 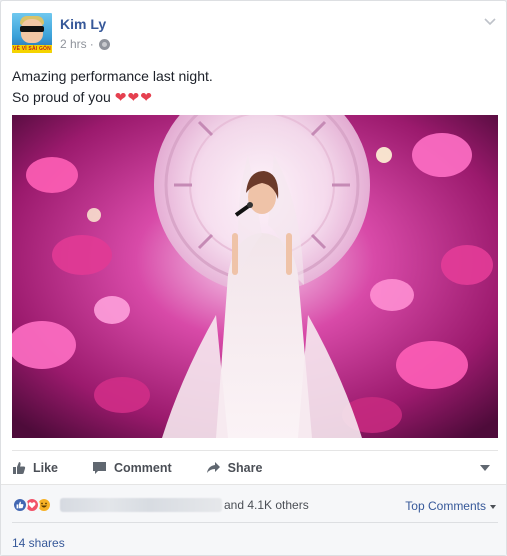 I want to click on author-name: Kim Ly, so click(x=83, y=24).